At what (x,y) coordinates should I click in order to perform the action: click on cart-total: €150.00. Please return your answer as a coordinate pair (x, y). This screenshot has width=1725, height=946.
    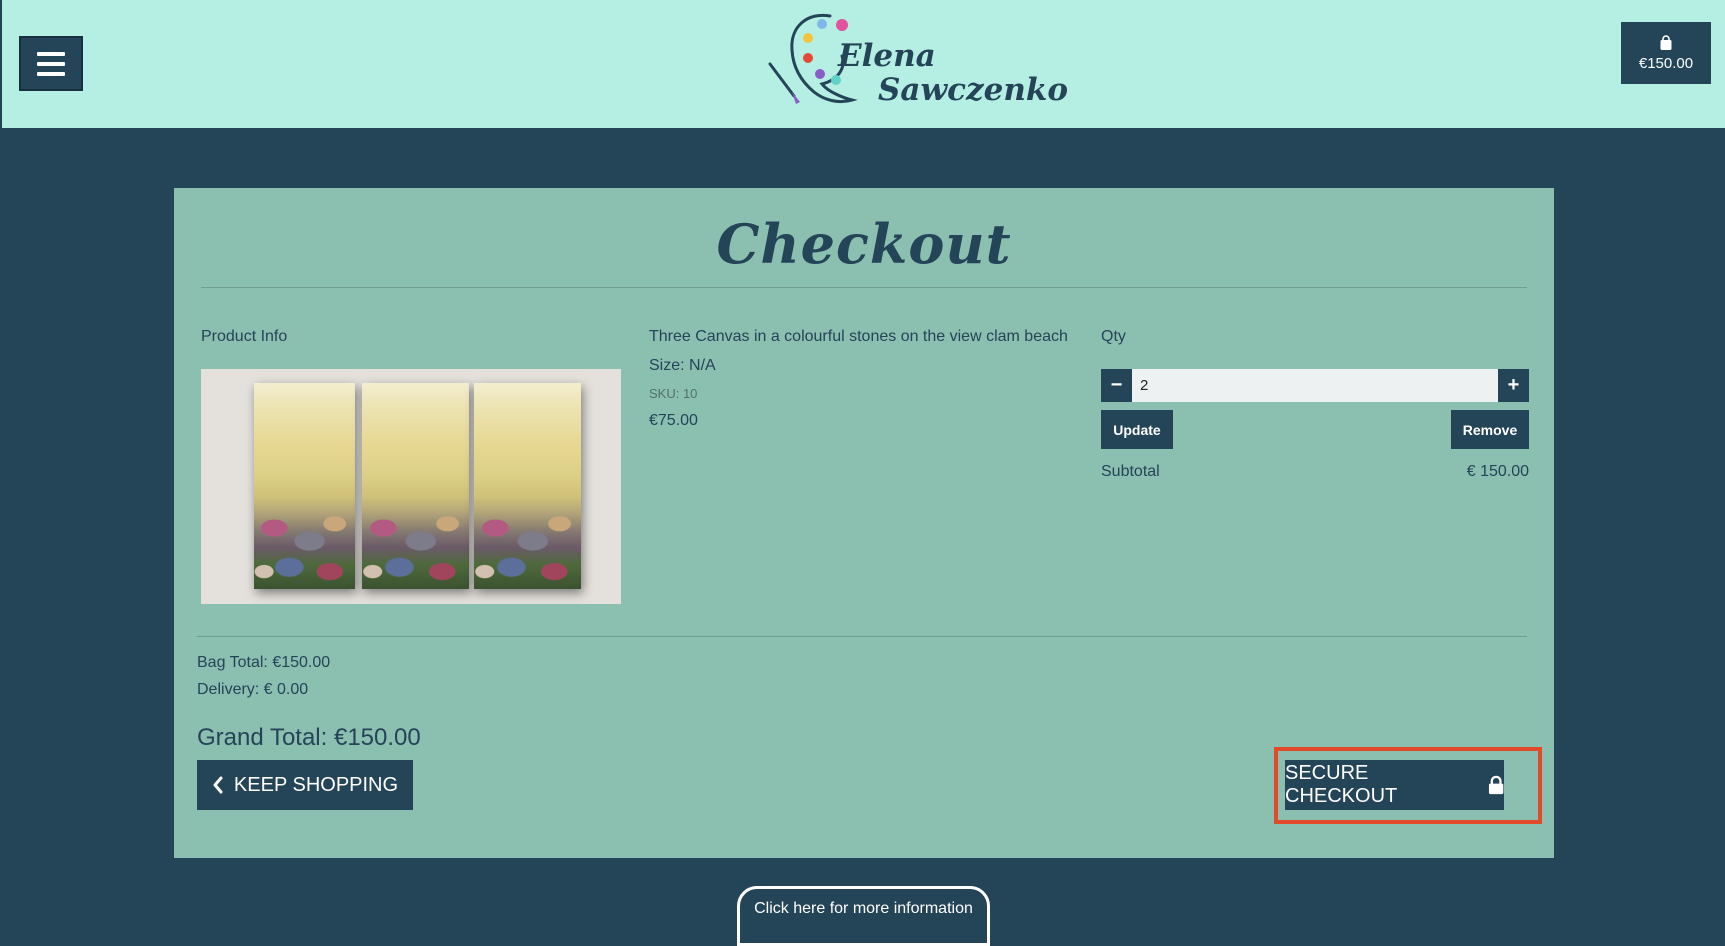
    Looking at the image, I should click on (1666, 63).